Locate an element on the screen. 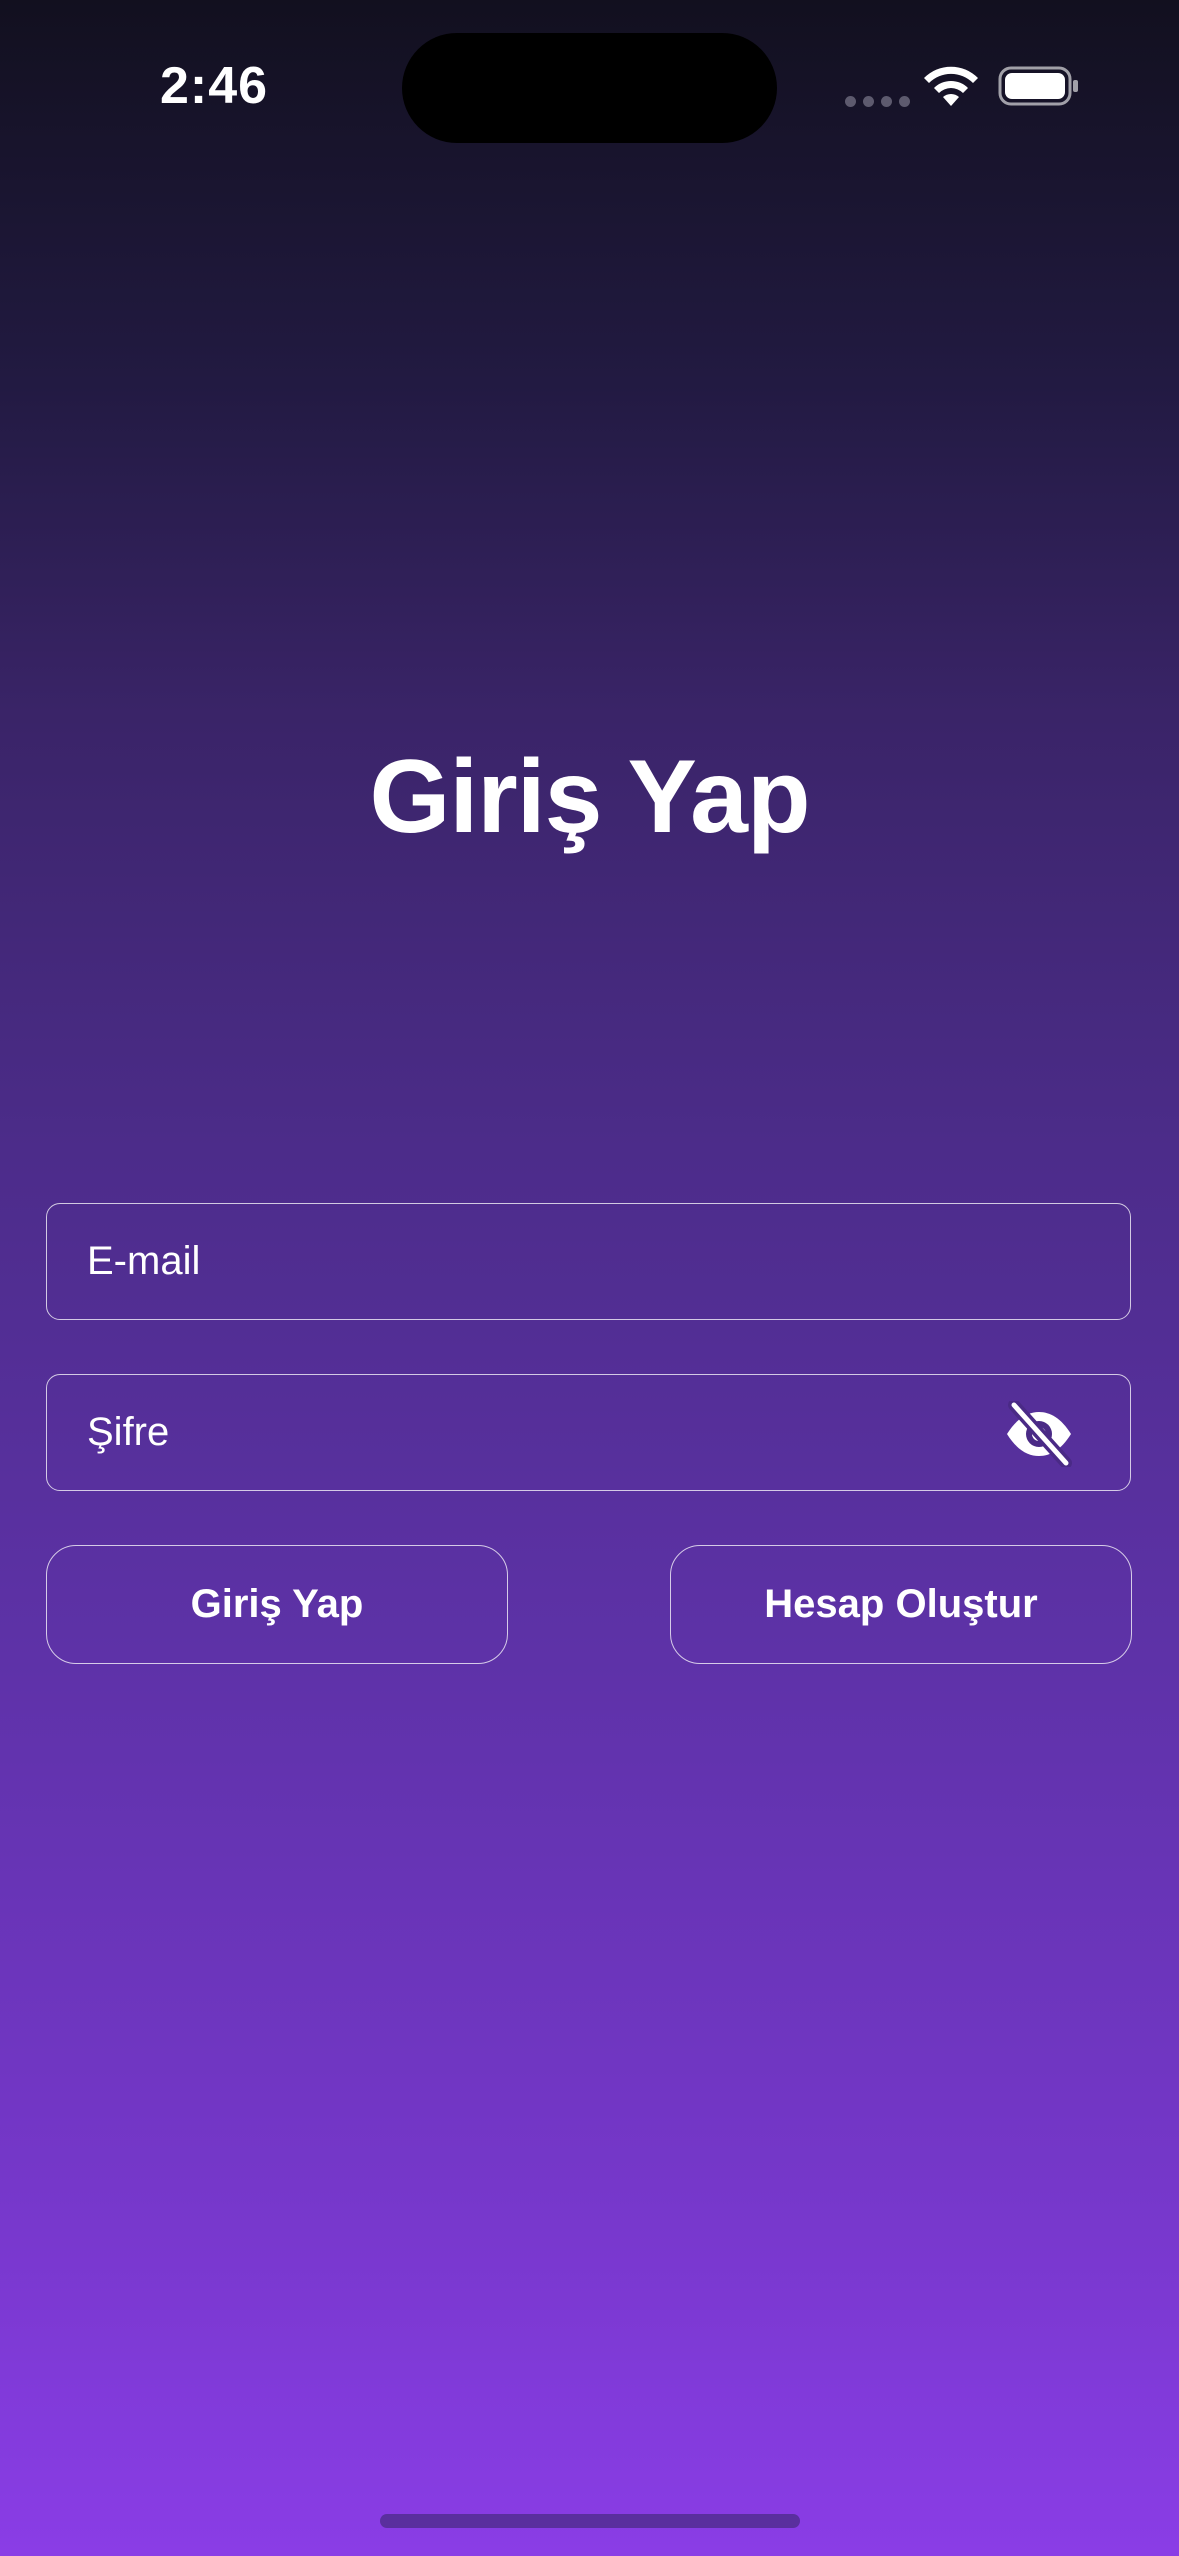 The width and height of the screenshot is (1179, 2556). battery-icon is located at coordinates (1038, 86).